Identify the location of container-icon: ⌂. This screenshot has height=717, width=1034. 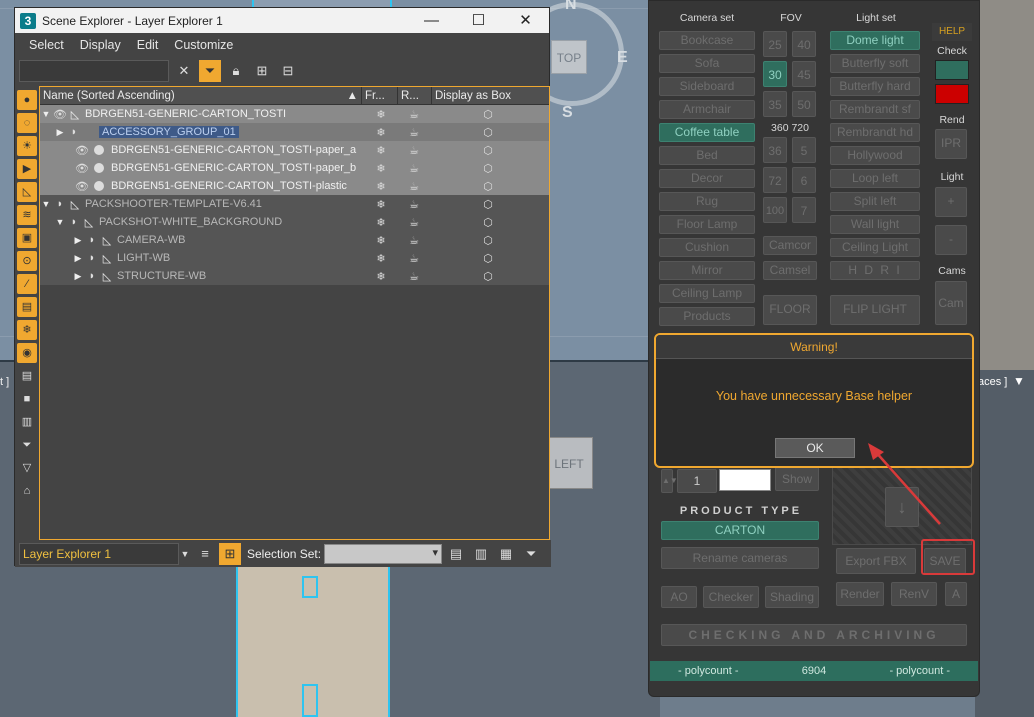
(27, 491).